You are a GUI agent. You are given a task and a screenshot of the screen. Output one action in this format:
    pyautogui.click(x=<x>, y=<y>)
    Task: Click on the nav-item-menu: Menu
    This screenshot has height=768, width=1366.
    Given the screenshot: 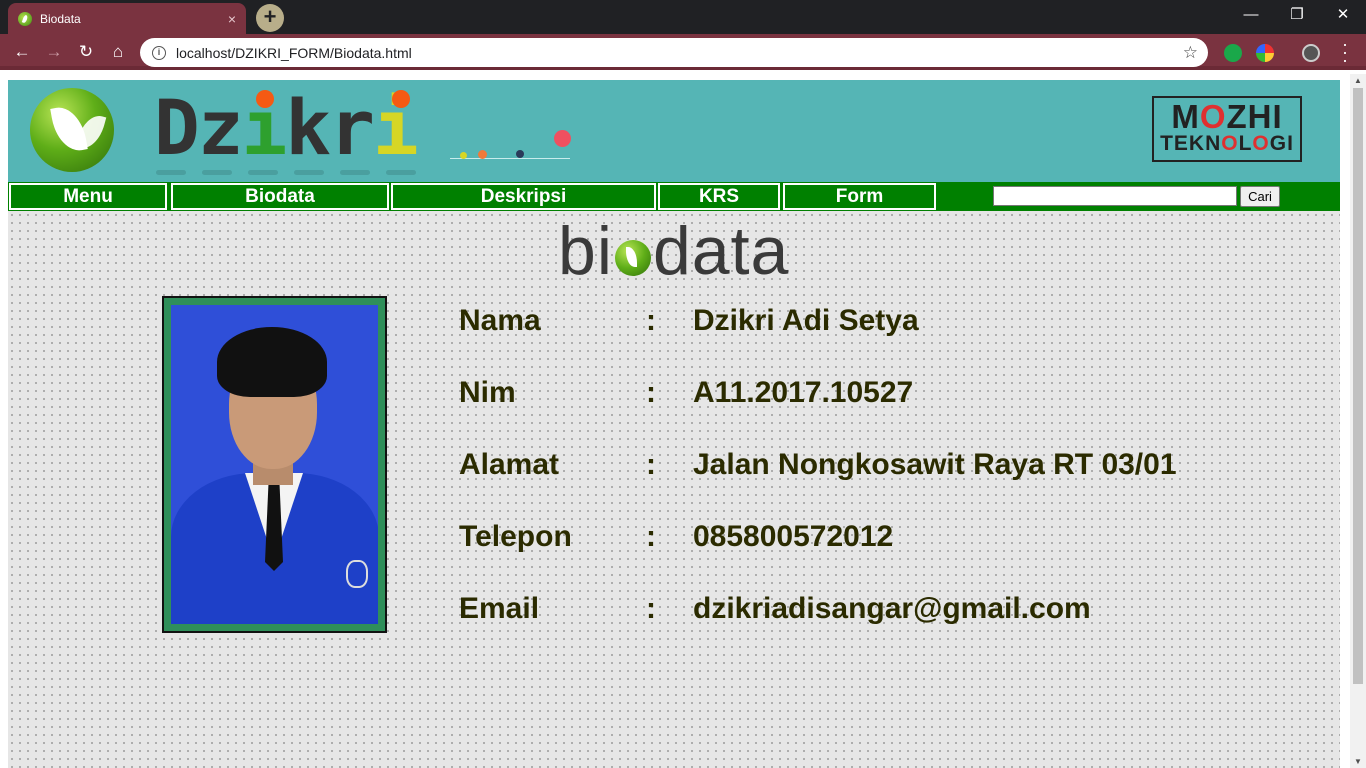 What is the action you would take?
    pyautogui.click(x=88, y=196)
    